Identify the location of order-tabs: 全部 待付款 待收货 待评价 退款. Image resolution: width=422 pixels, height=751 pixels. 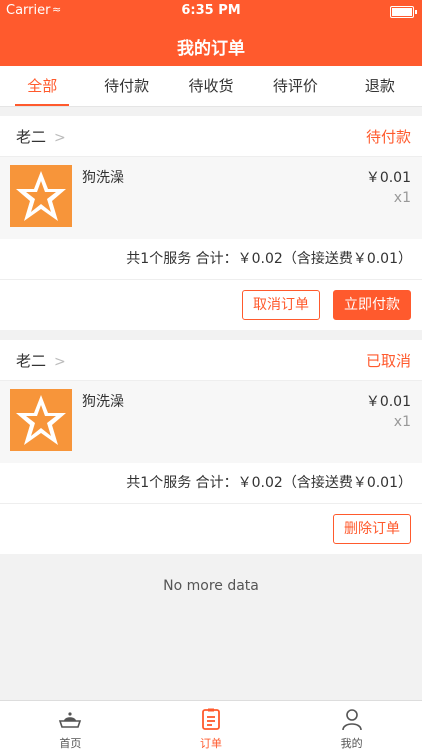
(211, 86).